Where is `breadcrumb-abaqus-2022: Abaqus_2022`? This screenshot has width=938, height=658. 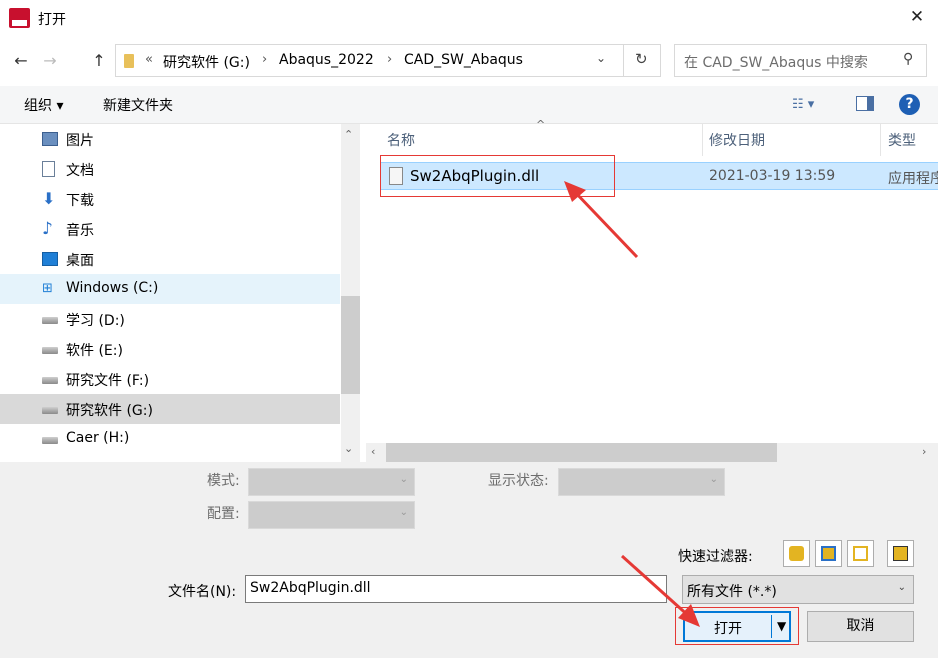 breadcrumb-abaqus-2022: Abaqus_2022 is located at coordinates (326, 60).